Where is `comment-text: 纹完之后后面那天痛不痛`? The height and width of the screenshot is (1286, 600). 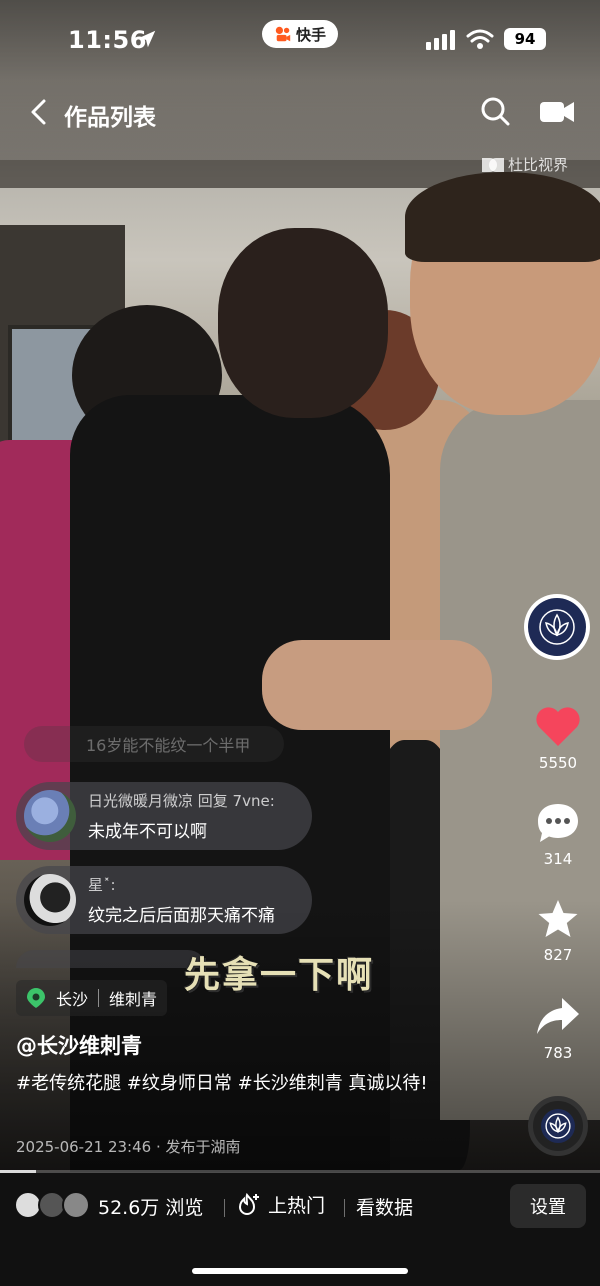
comment-text: 纹完之后后面那天痛不痛 is located at coordinates (181, 916).